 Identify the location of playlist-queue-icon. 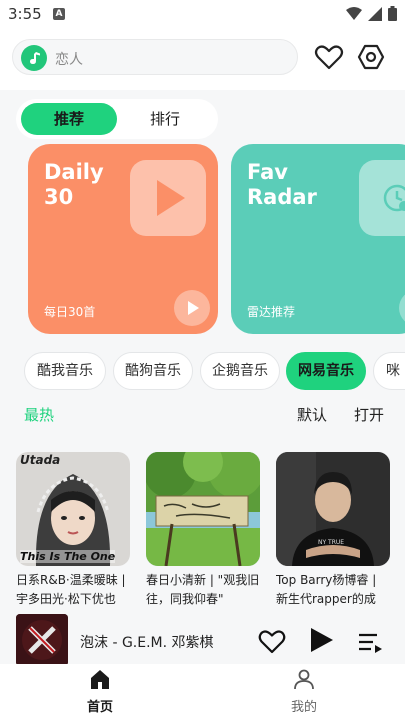
(370, 642).